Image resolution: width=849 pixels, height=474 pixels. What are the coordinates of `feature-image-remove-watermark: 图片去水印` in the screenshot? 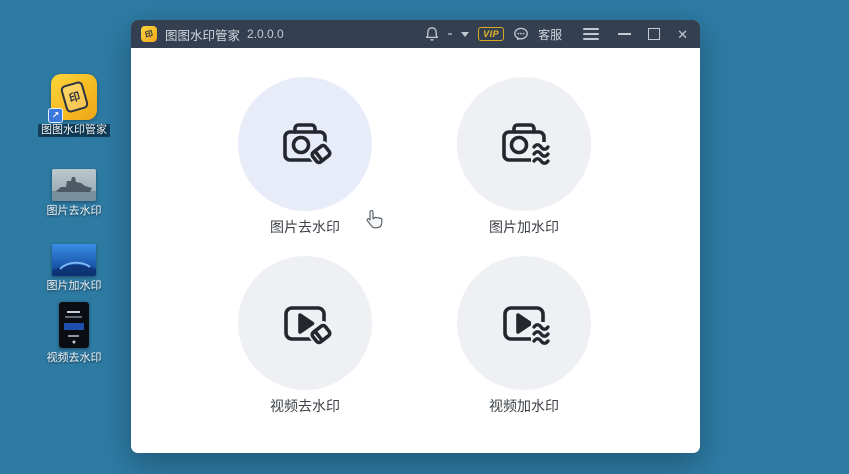 It's located at (305, 157).